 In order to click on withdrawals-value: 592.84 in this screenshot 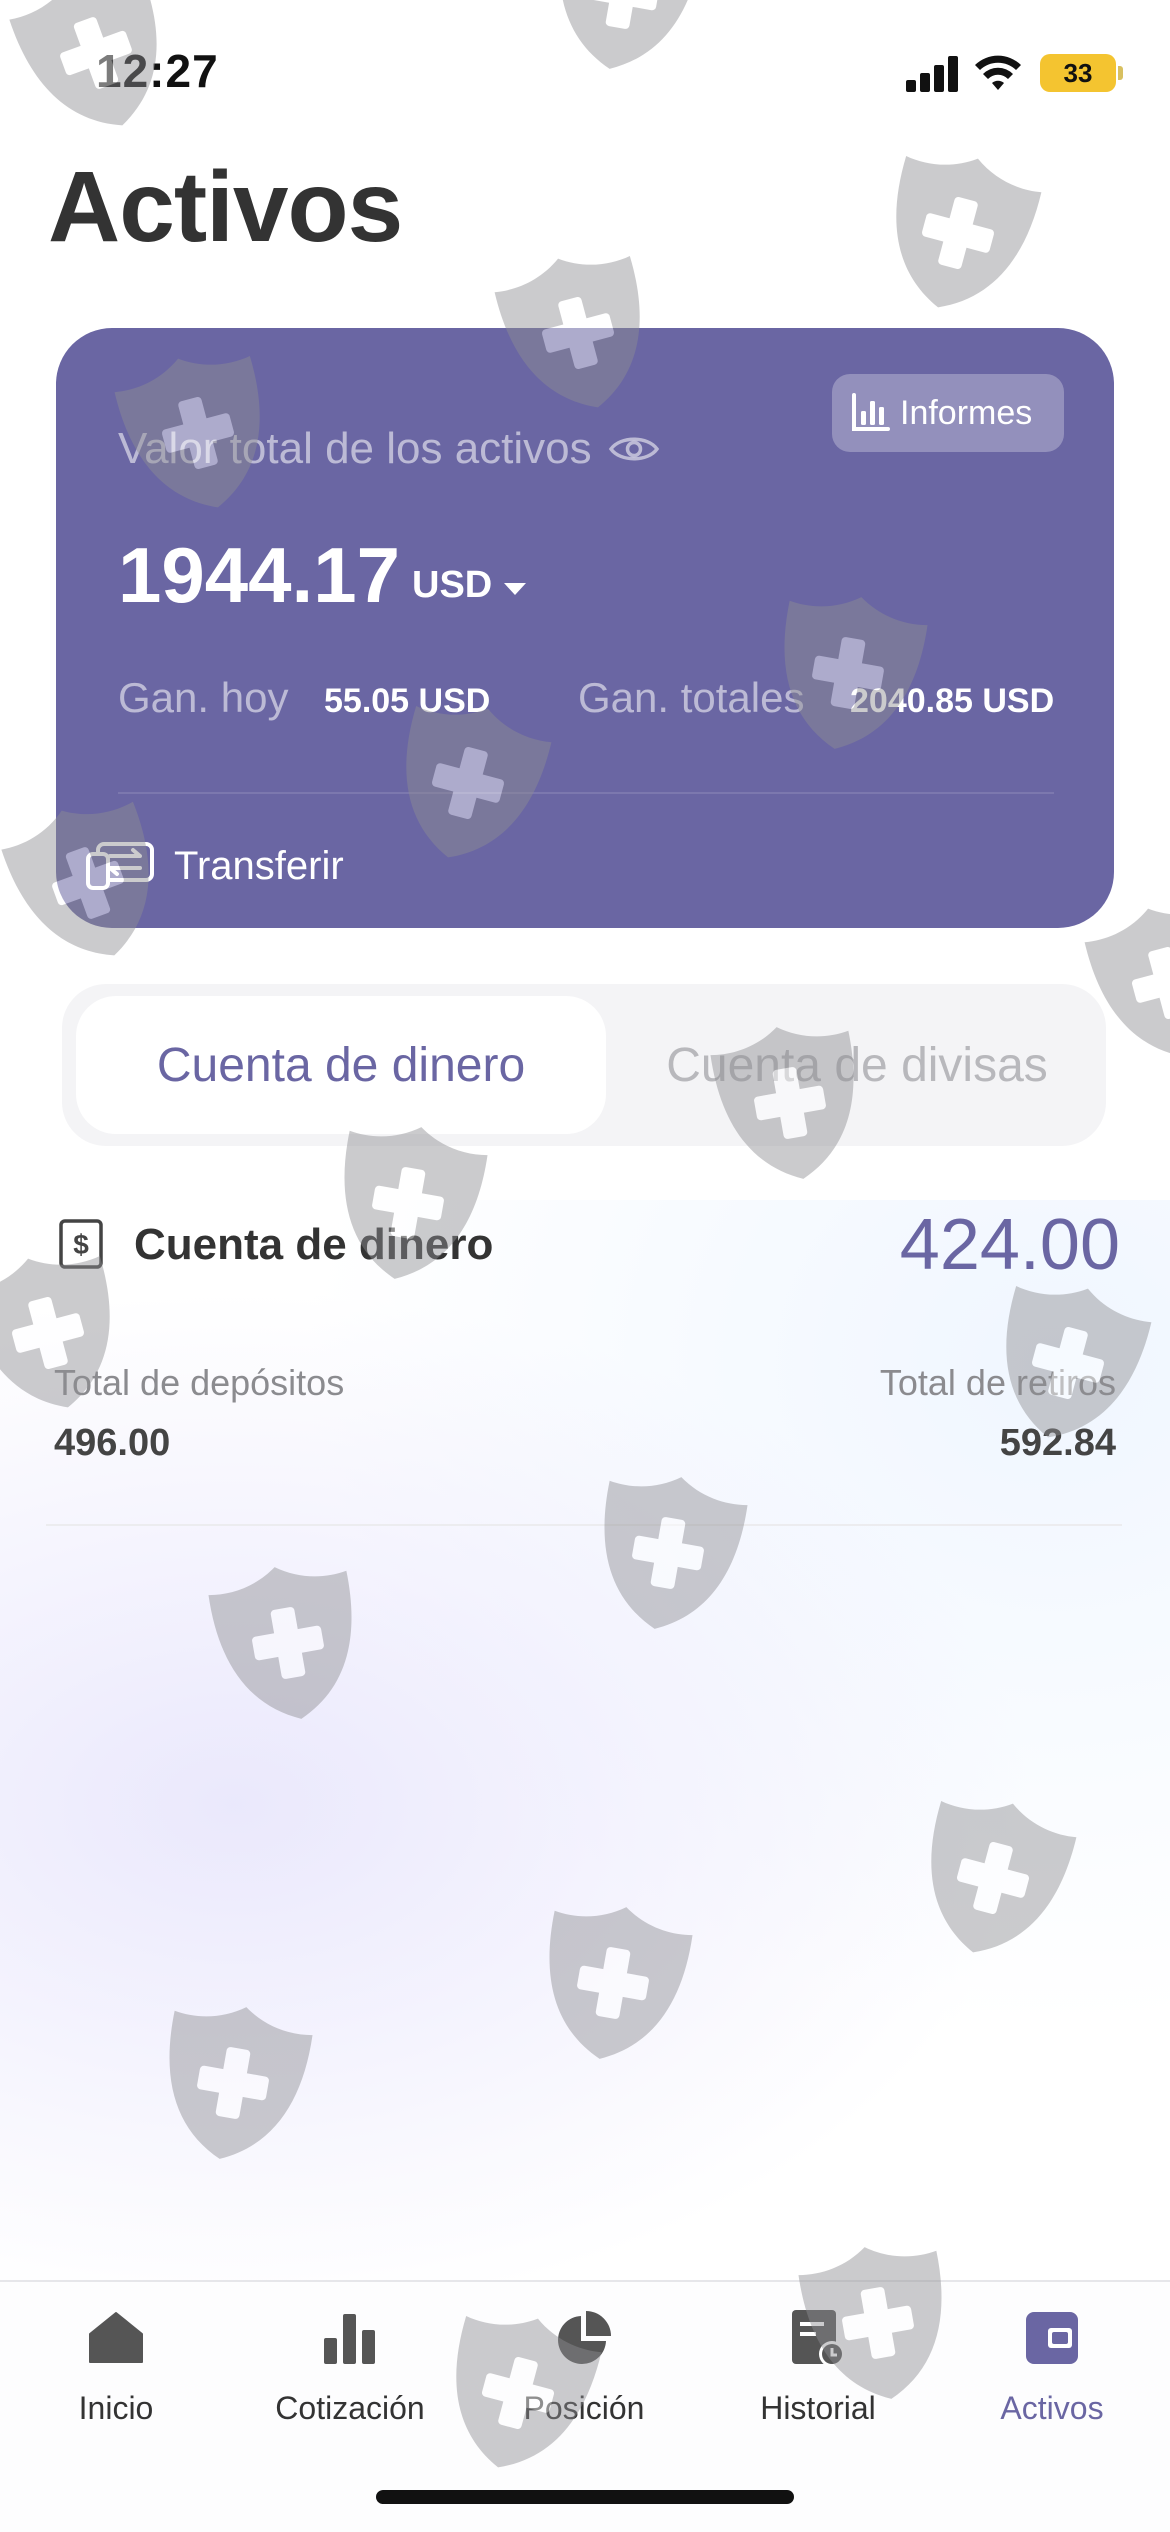, I will do `click(1057, 1443)`.